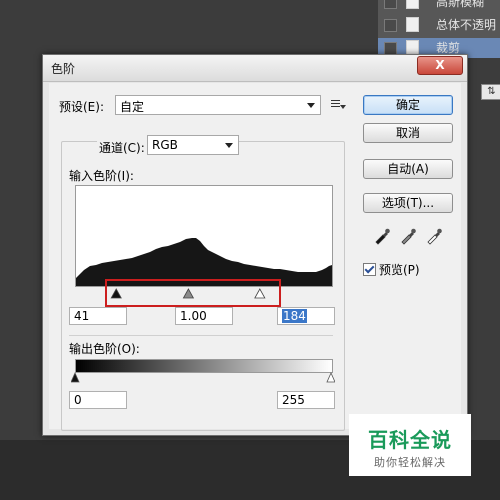  What do you see at coordinates (165, 145) in the screenshot?
I see `channel-value: RGB` at bounding box center [165, 145].